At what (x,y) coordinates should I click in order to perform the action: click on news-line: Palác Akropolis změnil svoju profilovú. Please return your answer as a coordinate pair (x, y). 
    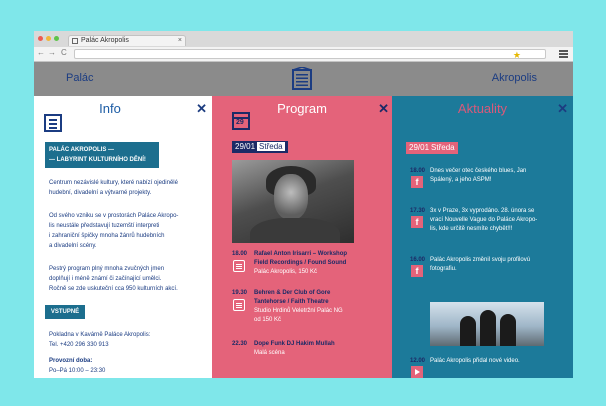
    Looking at the image, I should click on (480, 260).